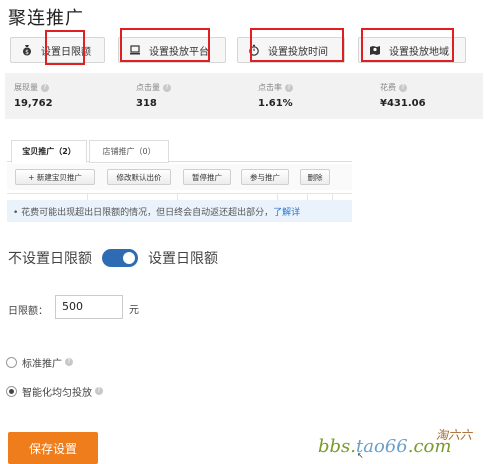 The image size is (489, 464). I want to click on daily-limit-input: 500, so click(89, 307).